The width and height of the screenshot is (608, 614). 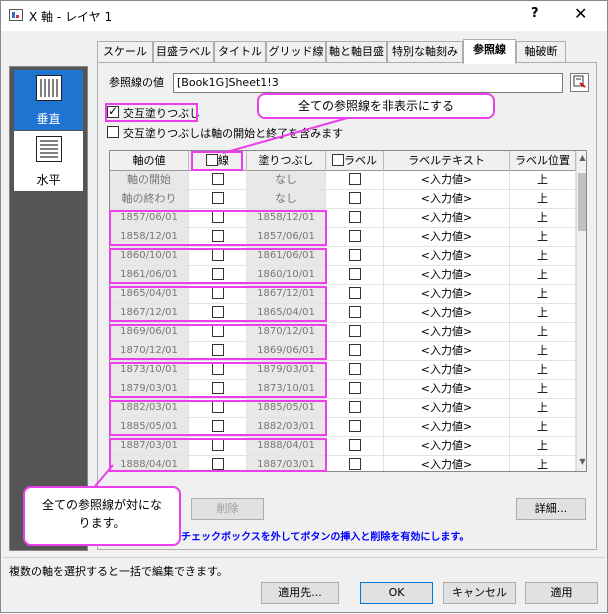 I want to click on tab-special-ticks: 特別な軸刻み, so click(x=425, y=52).